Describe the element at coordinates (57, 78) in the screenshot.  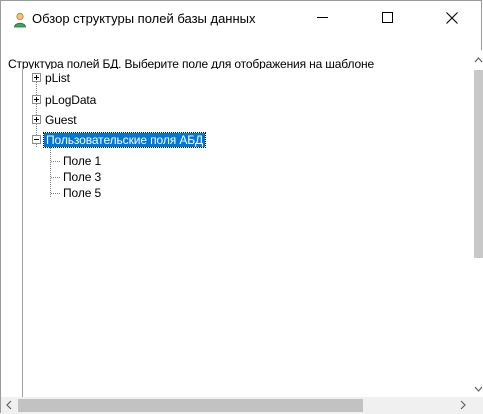
I see `tree-node-label: pList` at that location.